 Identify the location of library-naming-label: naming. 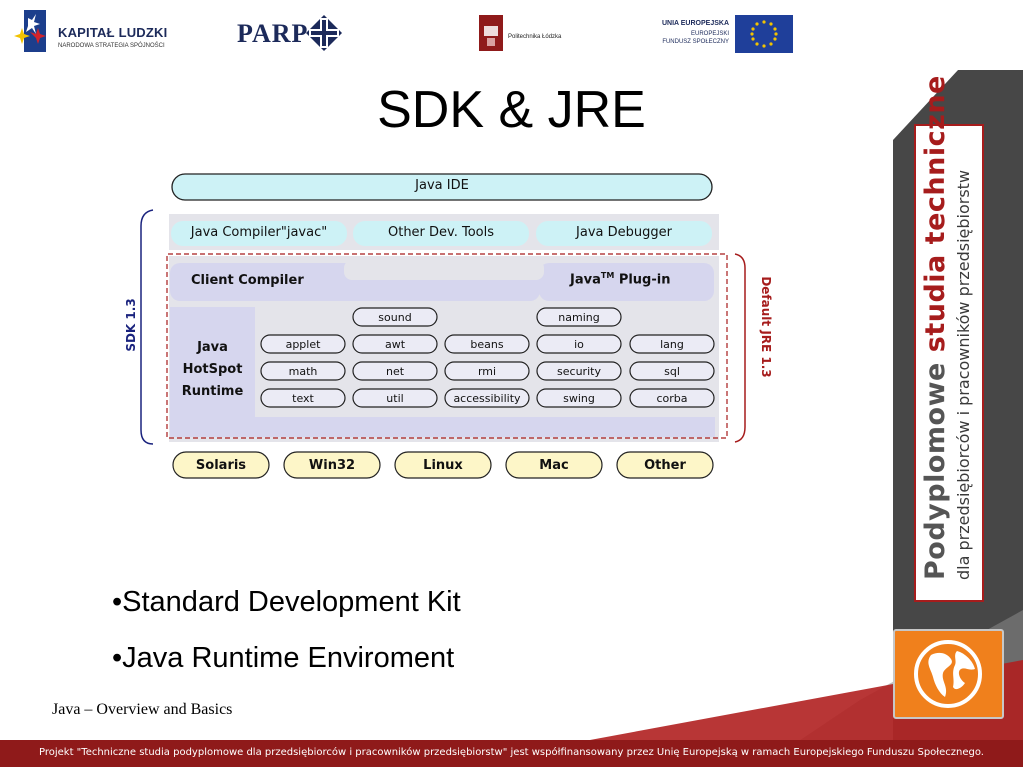
(579, 317).